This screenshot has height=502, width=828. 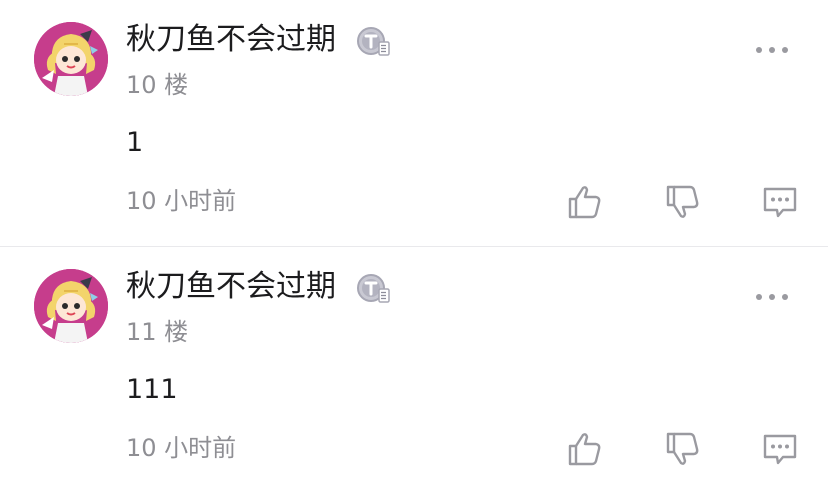 What do you see at coordinates (152, 389) in the screenshot?
I see `comment-content: 111` at bounding box center [152, 389].